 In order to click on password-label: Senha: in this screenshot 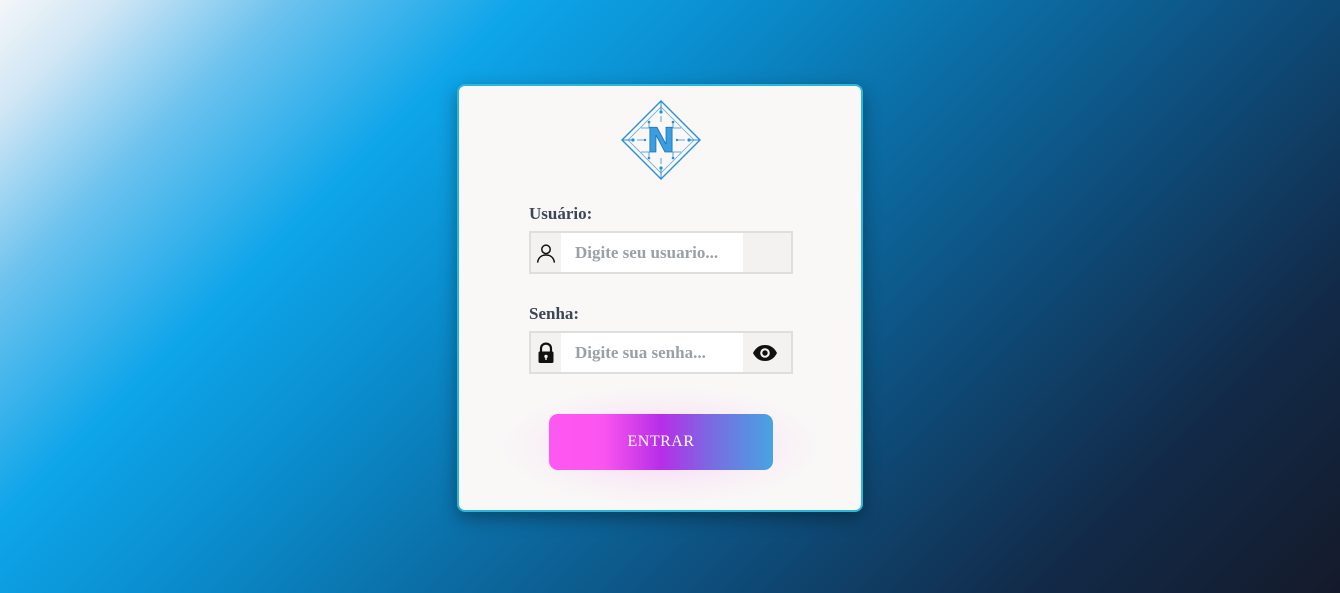, I will do `click(554, 313)`.